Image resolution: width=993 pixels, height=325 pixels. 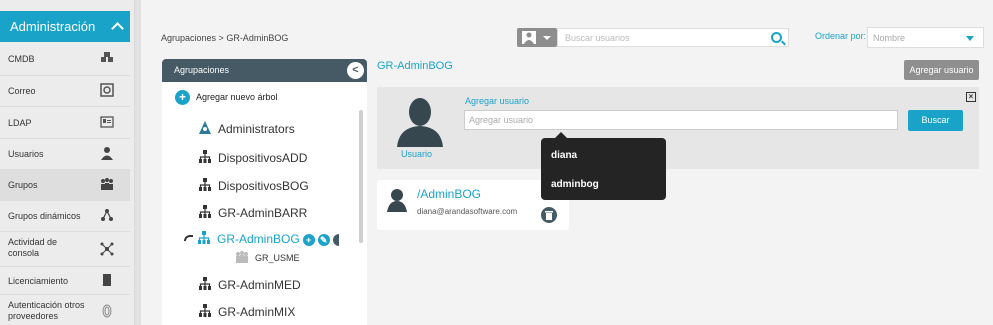 I want to click on tree-scrollbar, so click(x=361, y=176).